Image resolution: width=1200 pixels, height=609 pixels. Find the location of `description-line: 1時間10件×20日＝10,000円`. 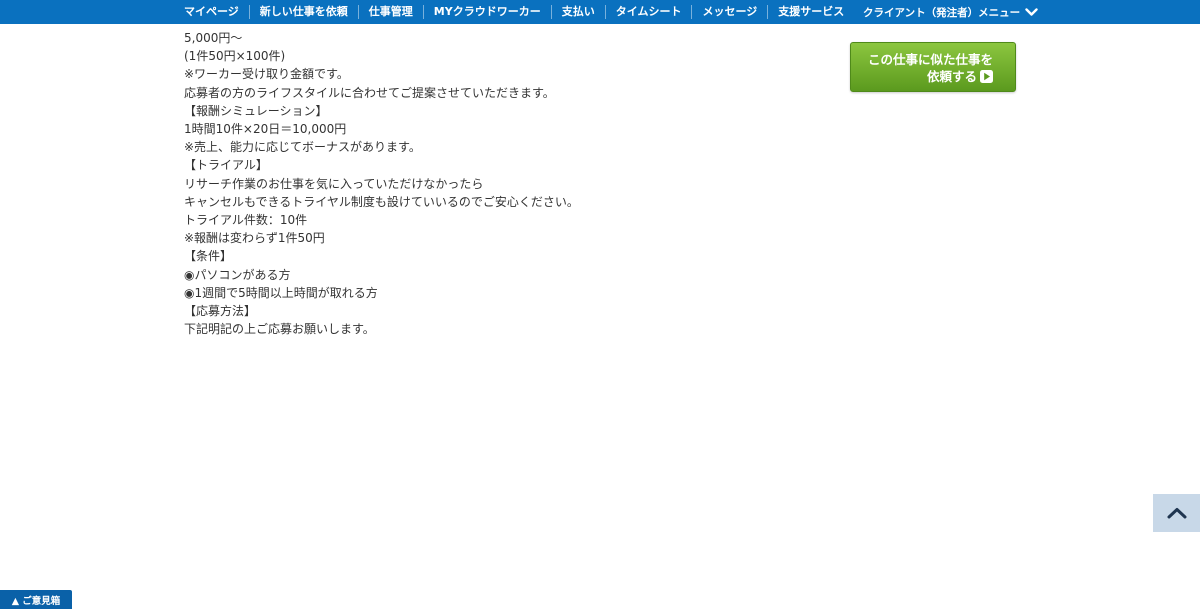

description-line: 1時間10件×20日＝10,000円 is located at coordinates (265, 129).